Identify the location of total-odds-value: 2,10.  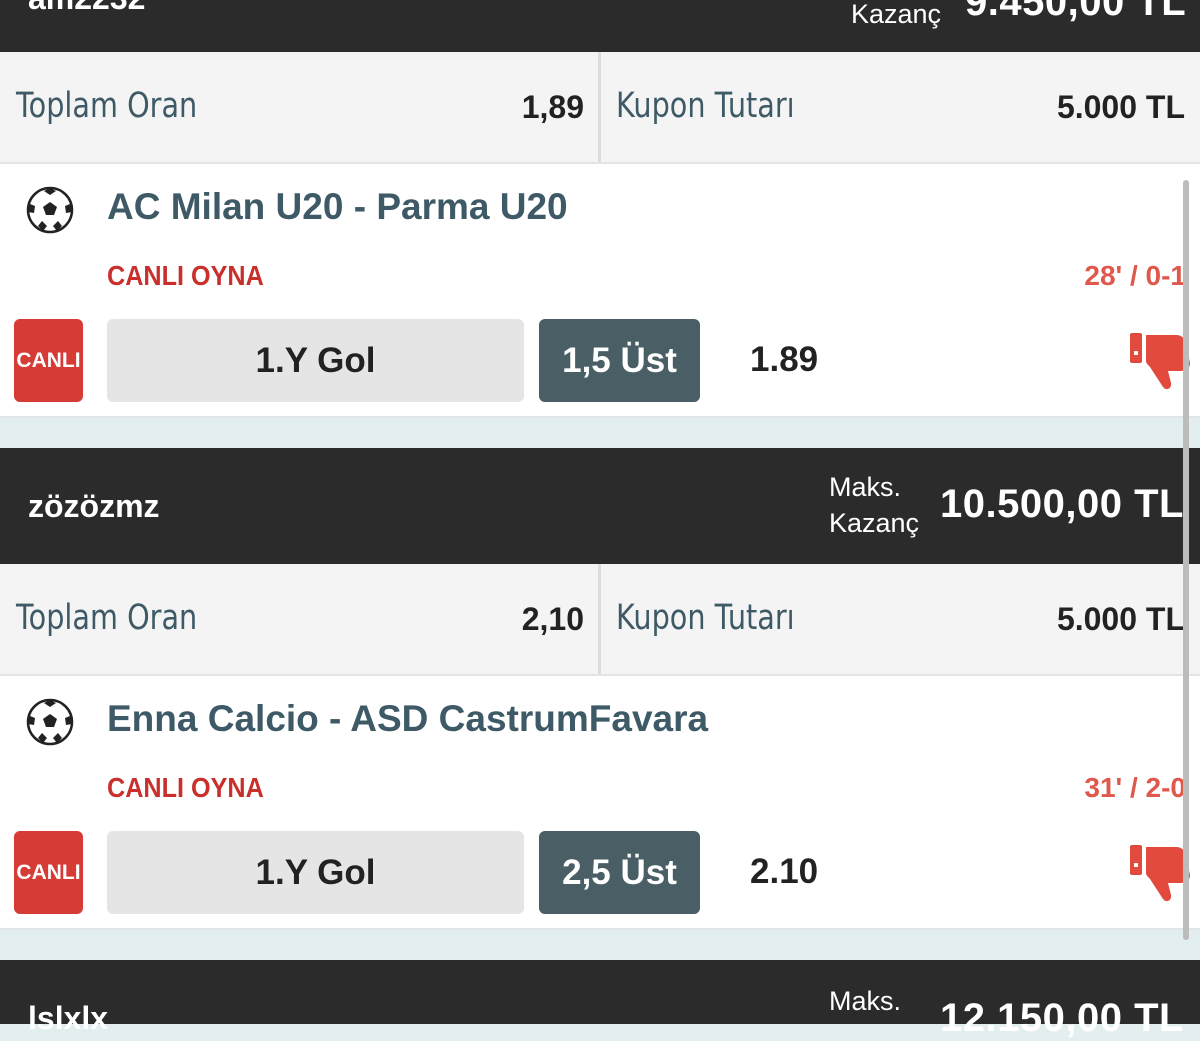
(552, 619).